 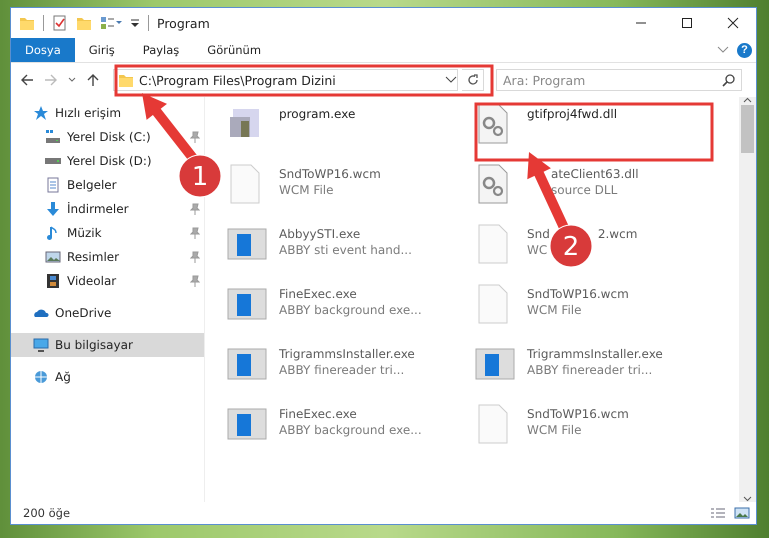 I want to click on navigation-label: Müzik, so click(x=84, y=233).